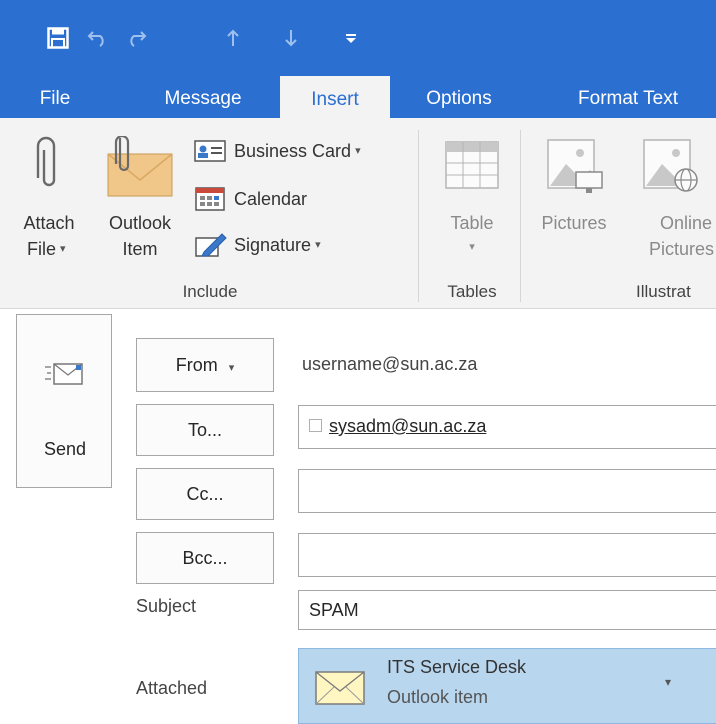 The image size is (716, 724). What do you see at coordinates (574, 223) in the screenshot?
I see `pictures-label: Pictures` at bounding box center [574, 223].